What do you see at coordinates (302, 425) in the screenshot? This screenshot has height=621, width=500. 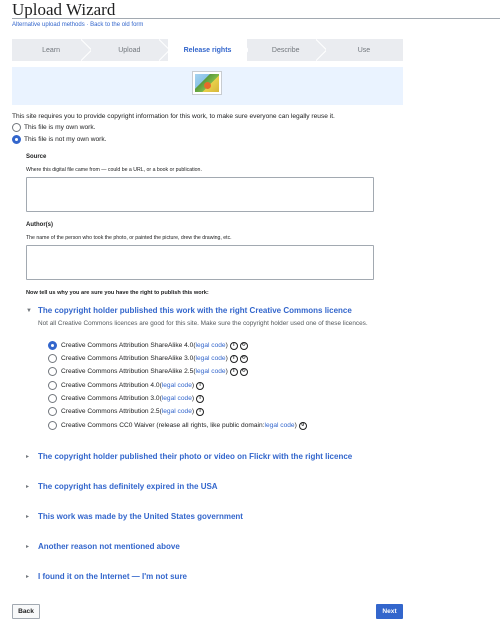 I see `cc-zero-icon: 0` at bounding box center [302, 425].